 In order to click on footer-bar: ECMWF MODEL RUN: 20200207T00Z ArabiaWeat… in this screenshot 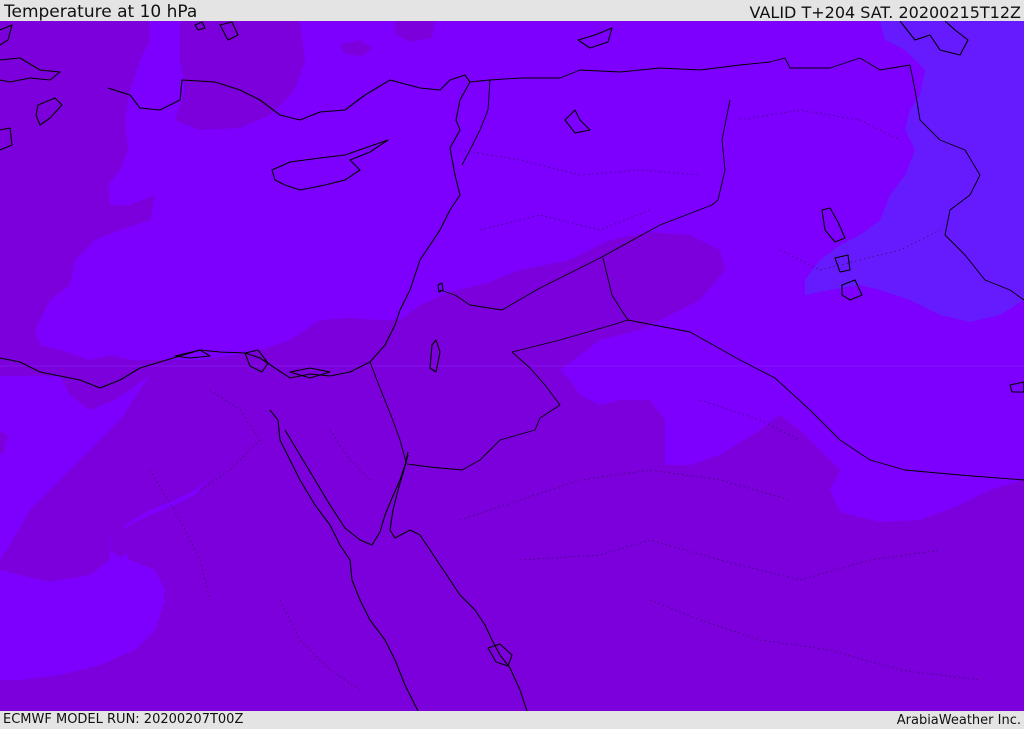, I will do `click(512, 720)`.